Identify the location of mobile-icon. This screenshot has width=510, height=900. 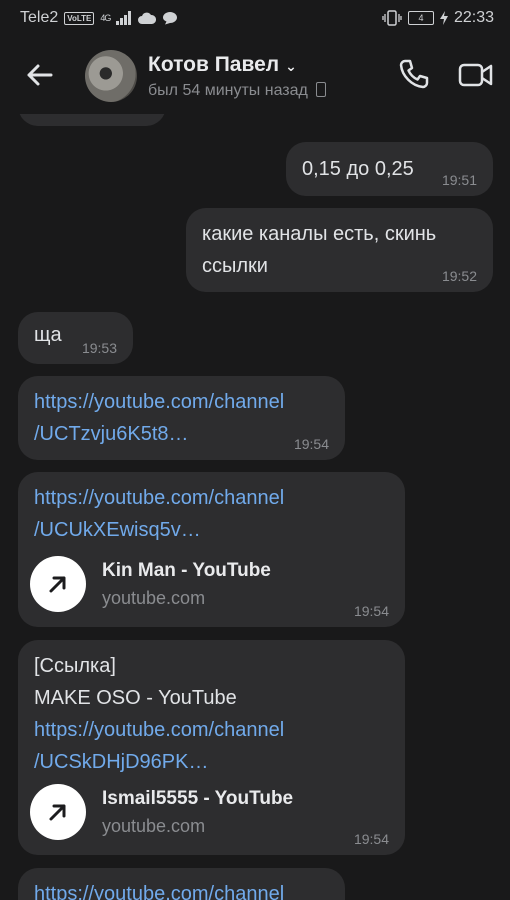
(320, 89).